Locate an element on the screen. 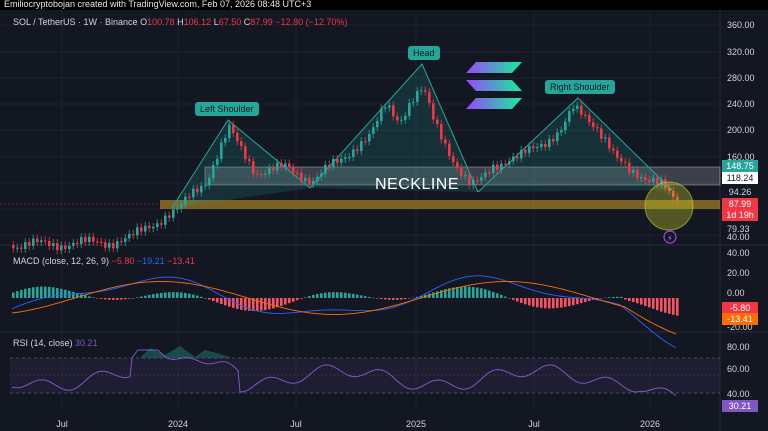 Image resolution: width=768 pixels, height=431 pixels. price-tick: 320.00 is located at coordinates (741, 52).